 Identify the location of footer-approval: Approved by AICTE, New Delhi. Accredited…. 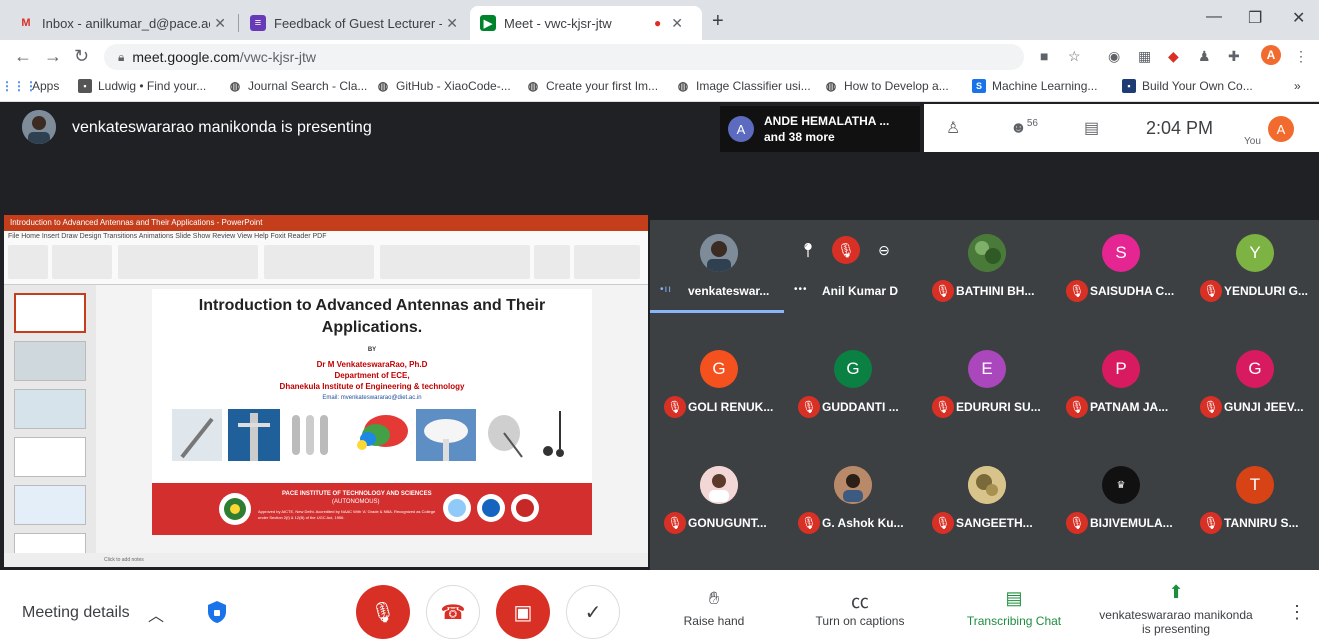
(347, 514).